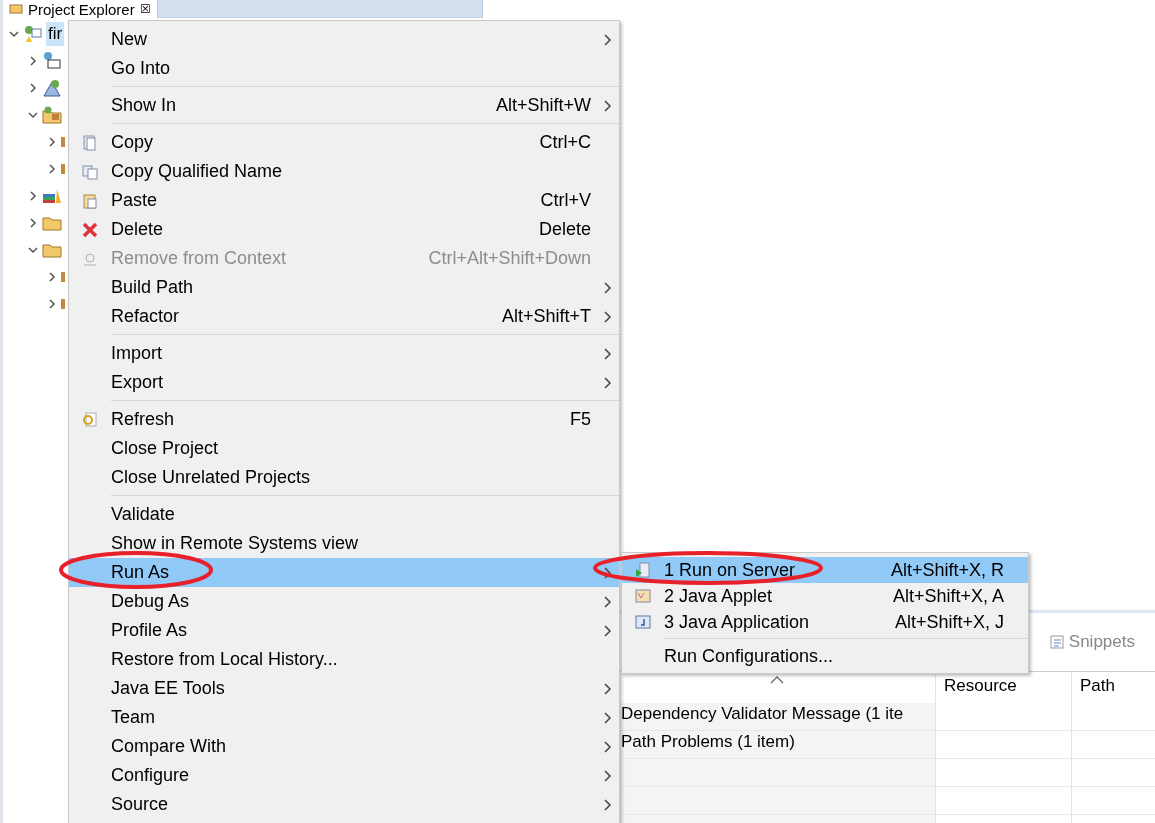 Image resolution: width=1155 pixels, height=823 pixels. I want to click on applet-icon, so click(643, 596).